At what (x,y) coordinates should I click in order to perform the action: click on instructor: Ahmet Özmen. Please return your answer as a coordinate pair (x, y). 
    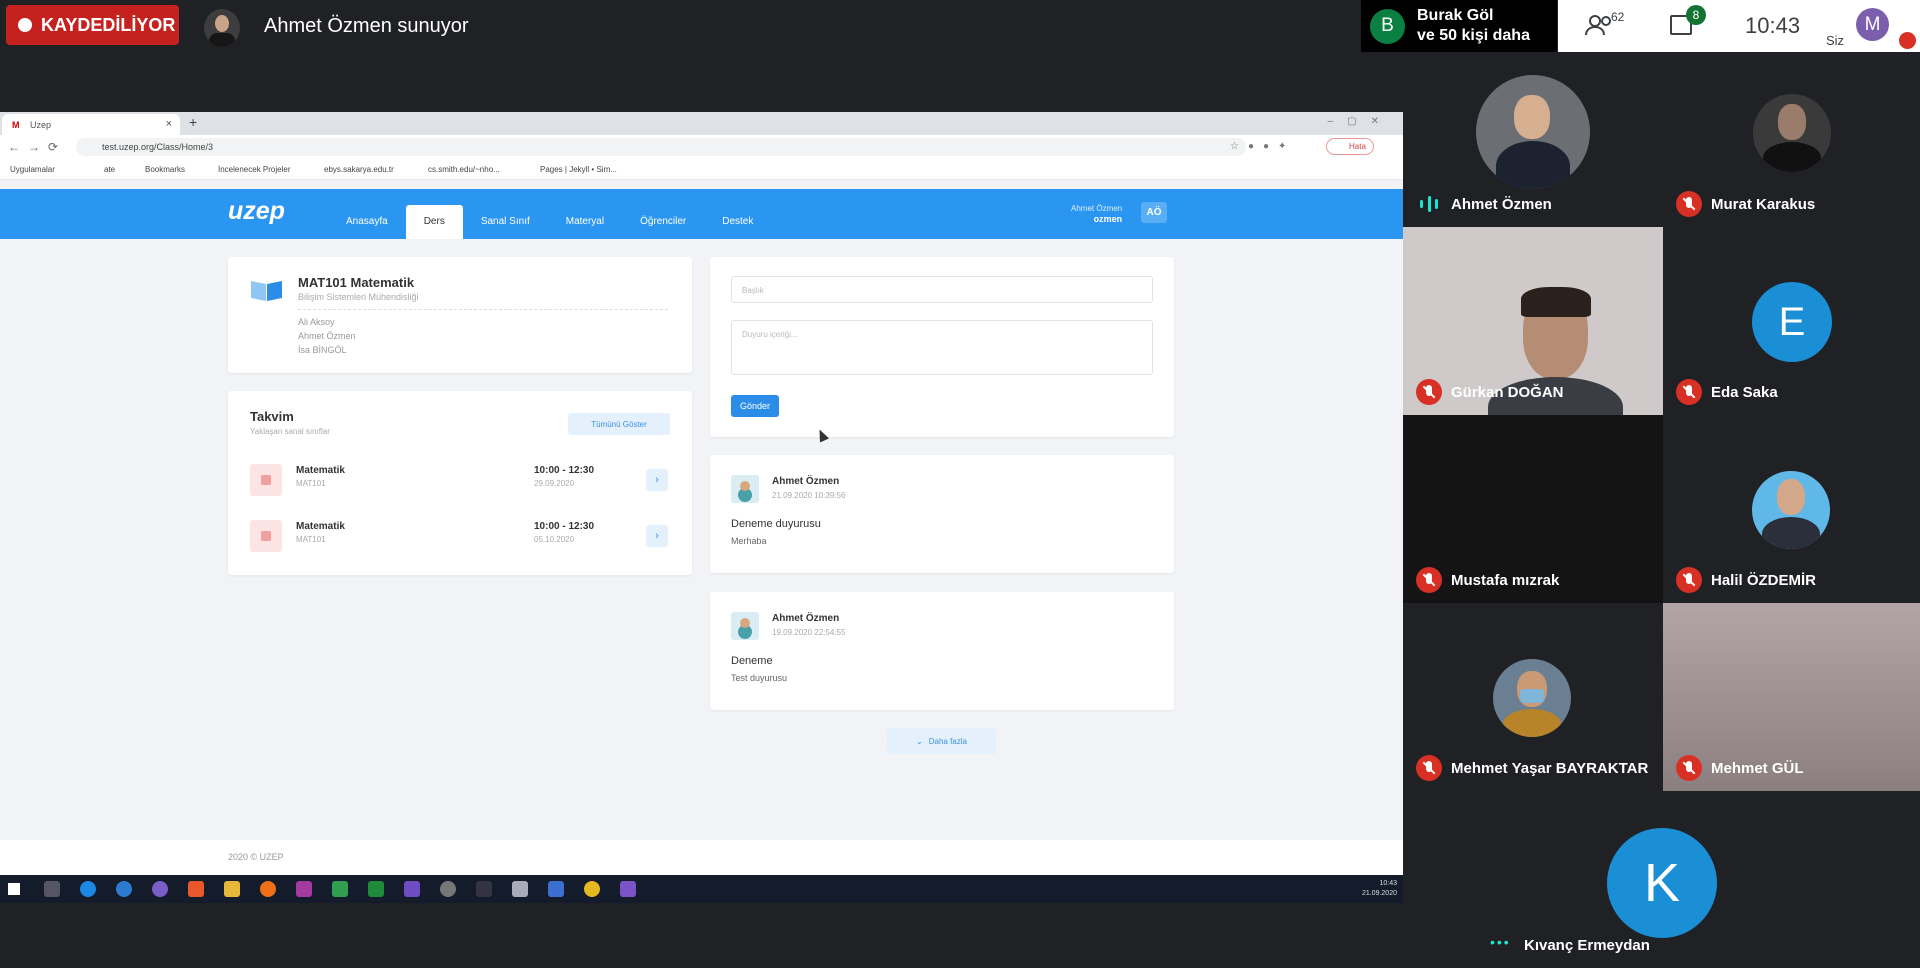
    Looking at the image, I should click on (327, 336).